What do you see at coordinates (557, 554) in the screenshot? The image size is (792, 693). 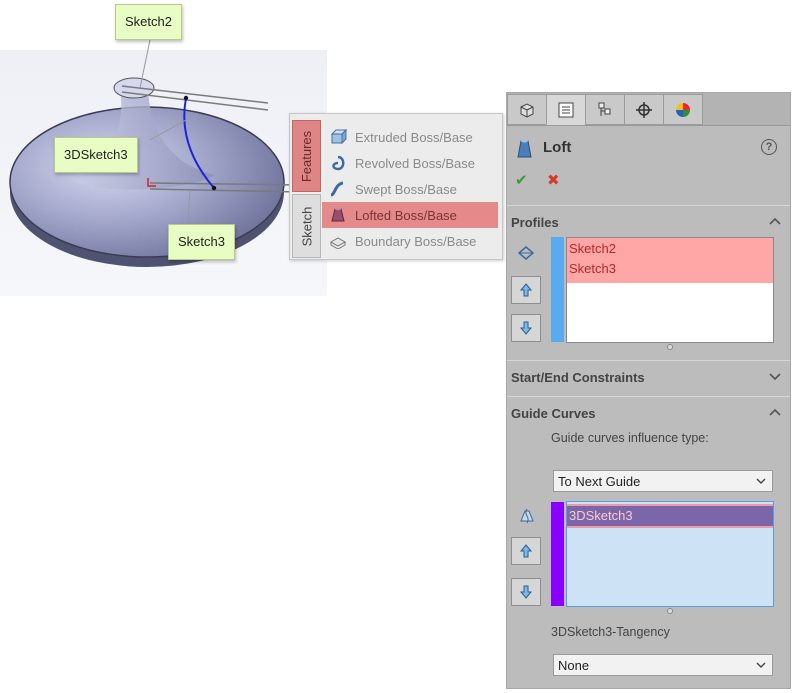 I see `guide-curves-color-bar` at bounding box center [557, 554].